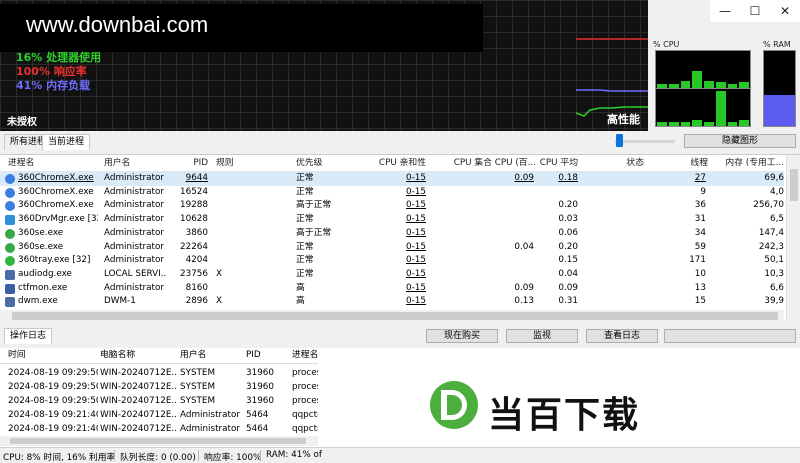 The height and width of the screenshot is (463, 800). Describe the element at coordinates (194, 191) in the screenshot. I see `process-pid: 16524` at that location.